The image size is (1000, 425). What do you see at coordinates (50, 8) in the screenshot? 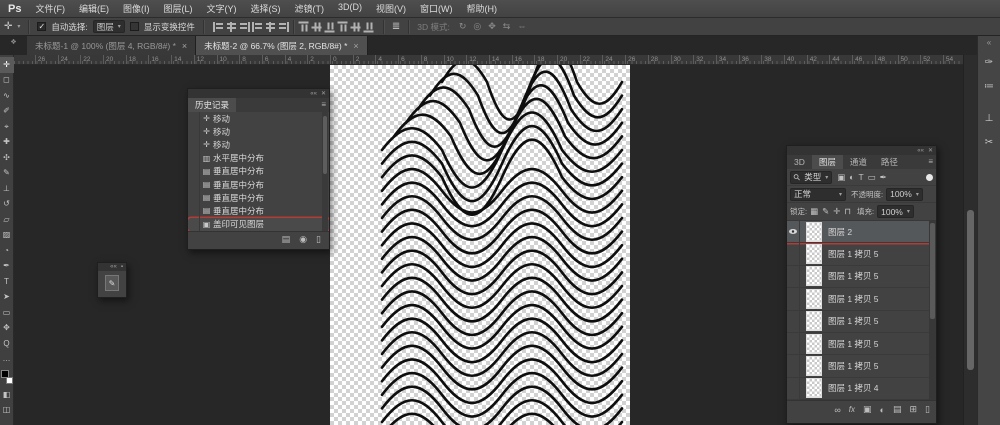
I see `menu-item: 文件(F)` at bounding box center [50, 8].